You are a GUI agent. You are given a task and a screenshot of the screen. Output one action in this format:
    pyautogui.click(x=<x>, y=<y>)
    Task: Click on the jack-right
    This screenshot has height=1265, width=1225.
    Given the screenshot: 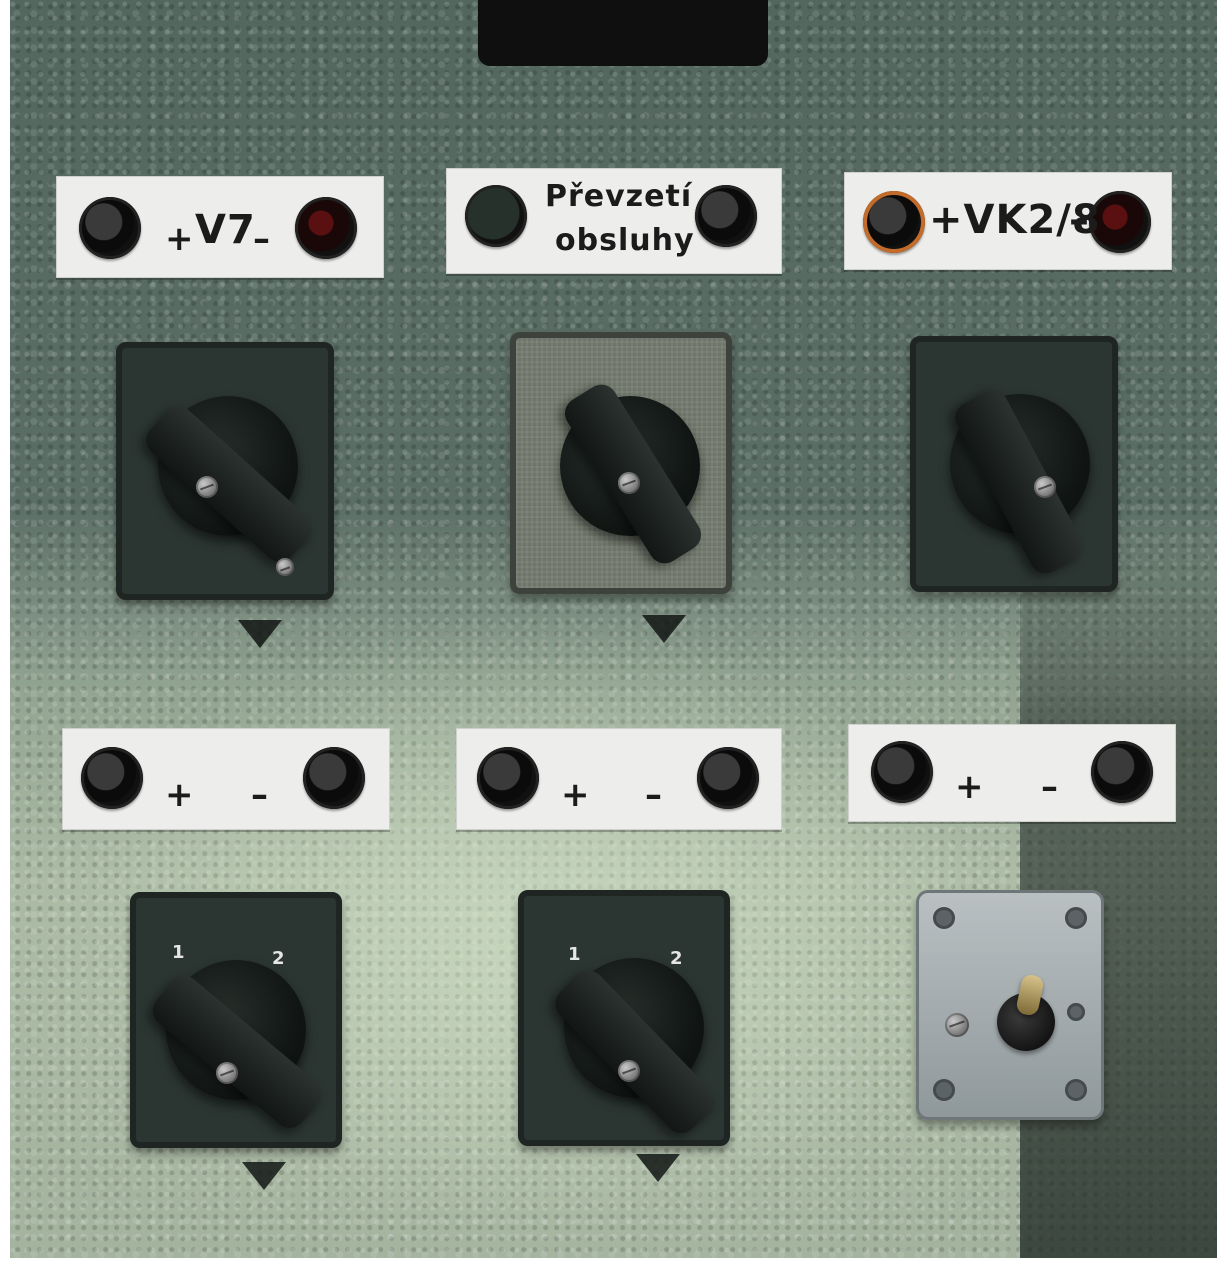 What is the action you would take?
    pyautogui.click(x=726, y=216)
    